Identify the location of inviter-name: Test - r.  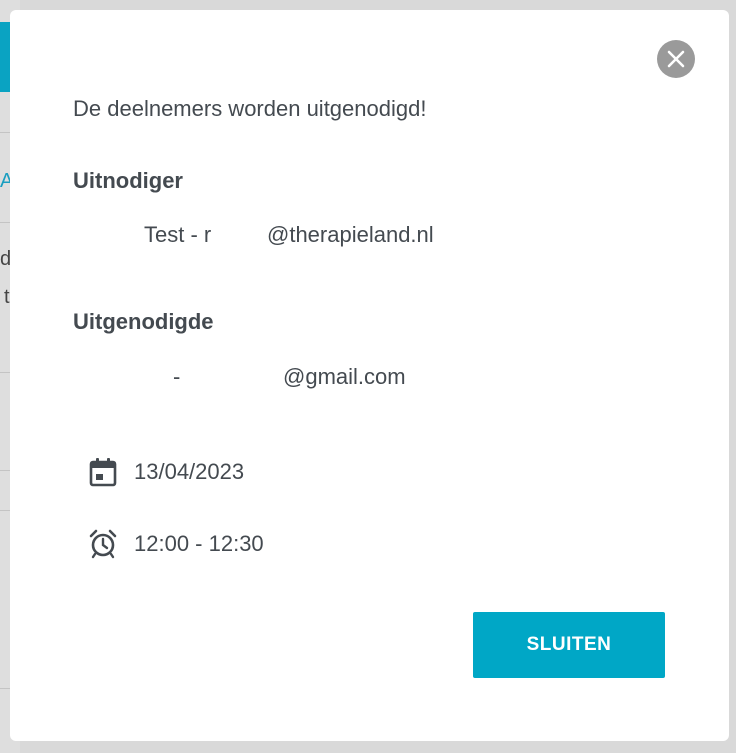
(178, 234).